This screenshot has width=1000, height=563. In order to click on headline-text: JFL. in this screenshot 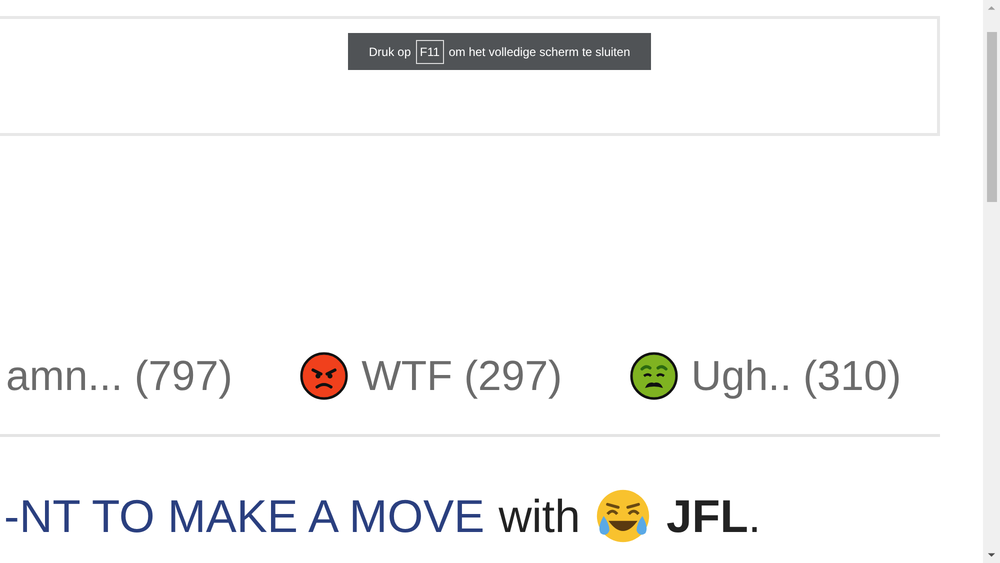, I will do `click(713, 516)`.